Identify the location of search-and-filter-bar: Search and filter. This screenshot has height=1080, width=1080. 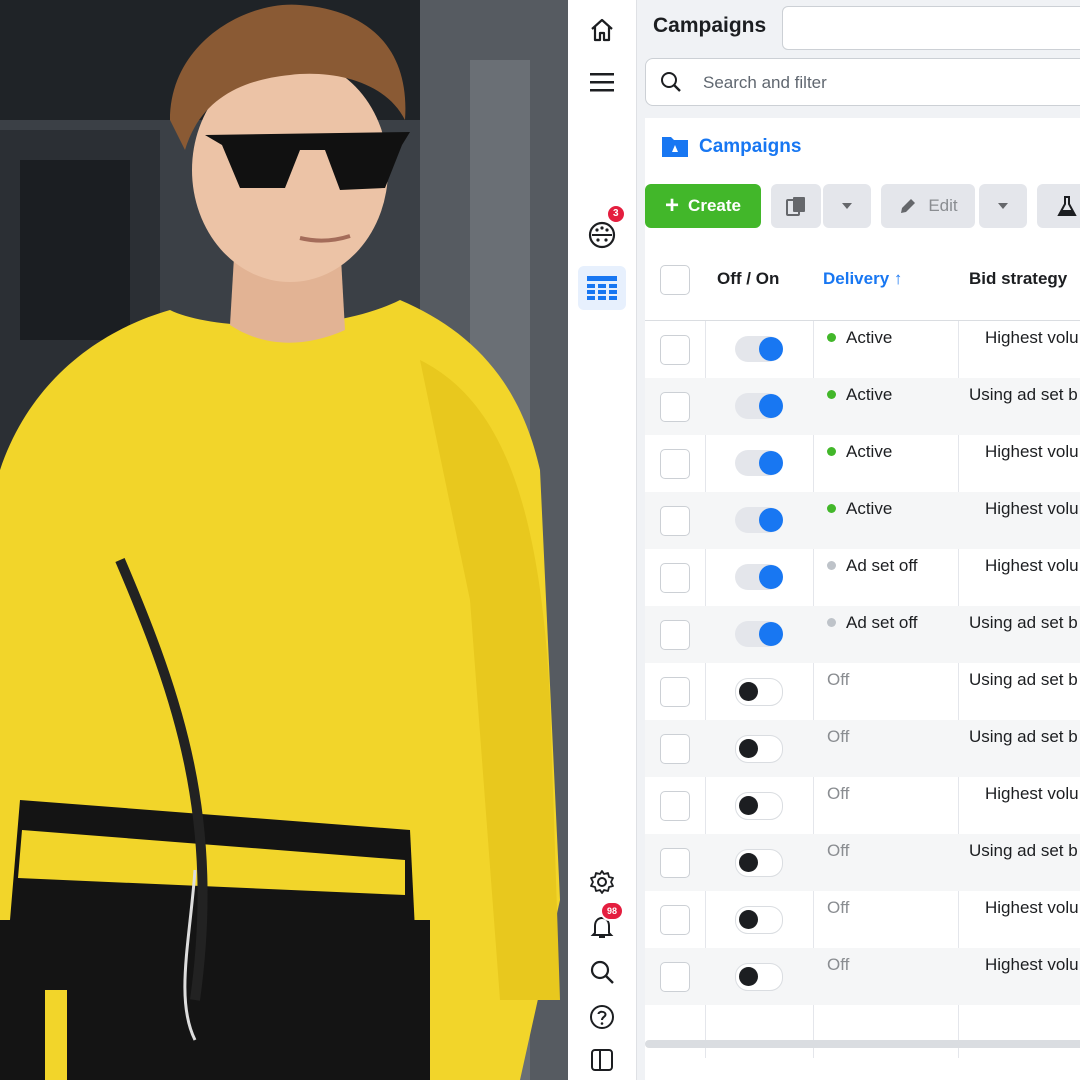
(862, 82).